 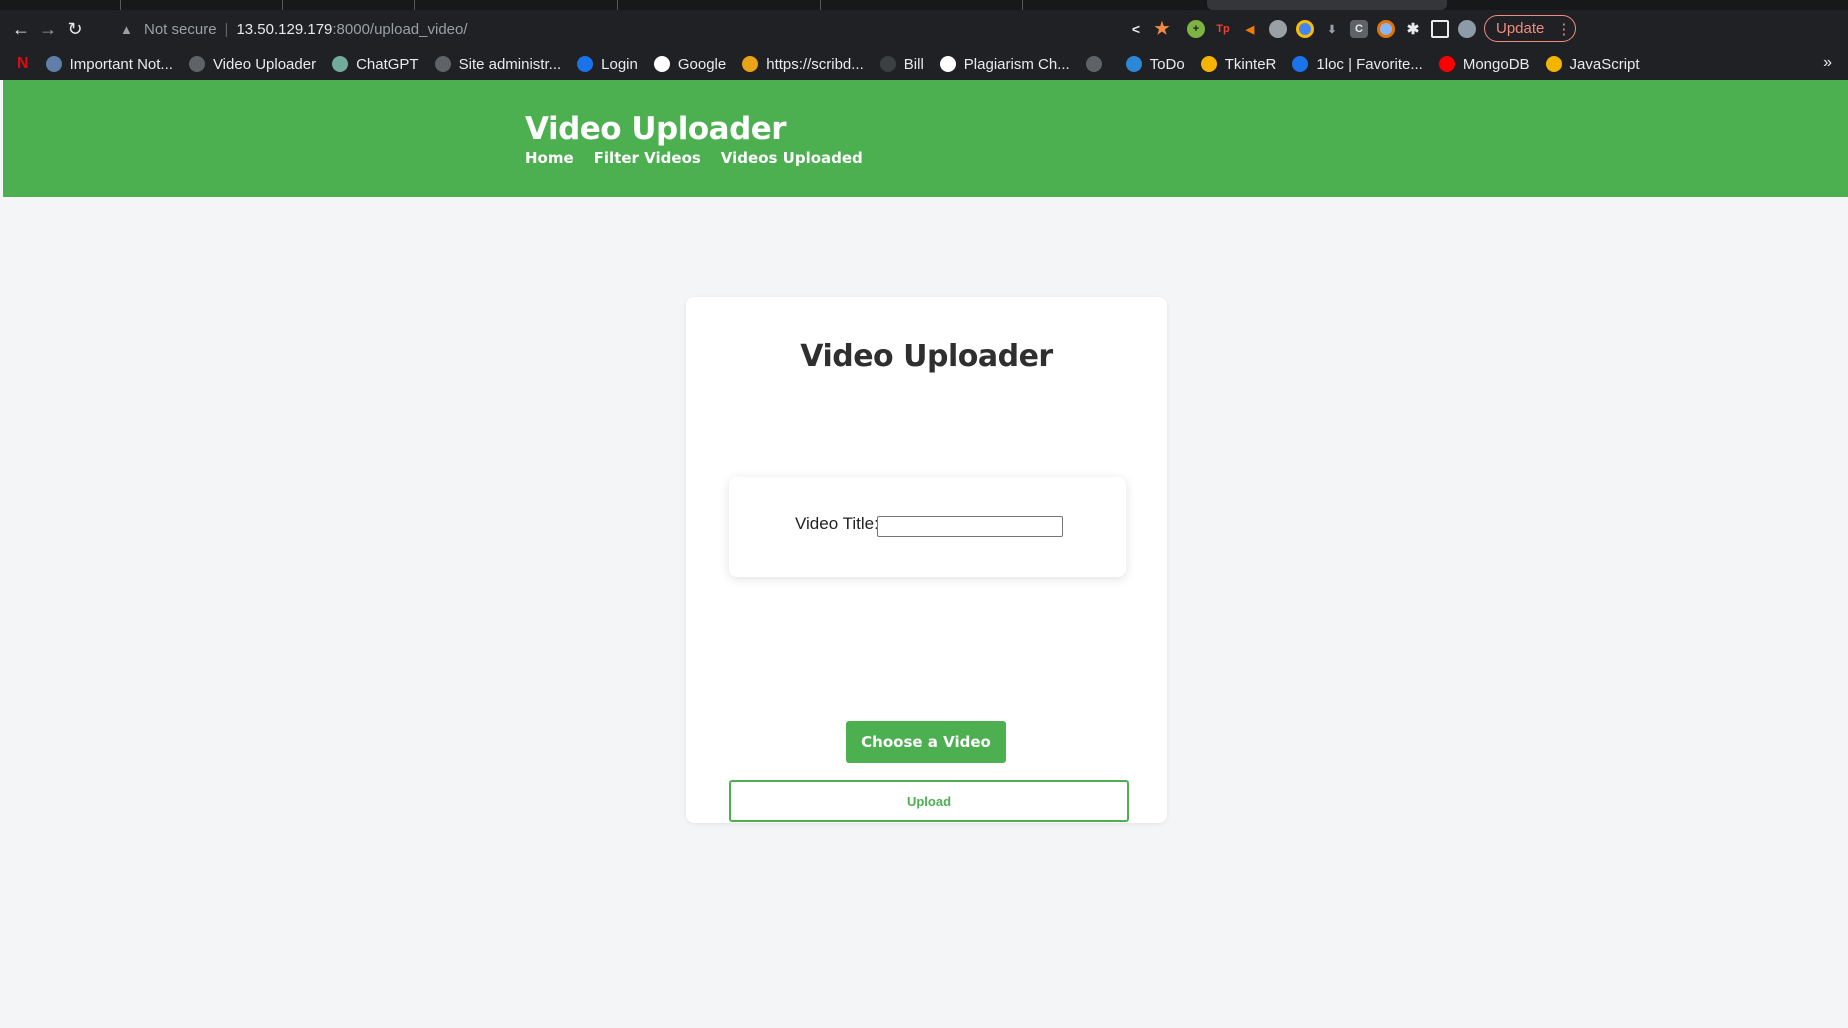 I want to click on update-button: Update ⋮, so click(x=1530, y=28).